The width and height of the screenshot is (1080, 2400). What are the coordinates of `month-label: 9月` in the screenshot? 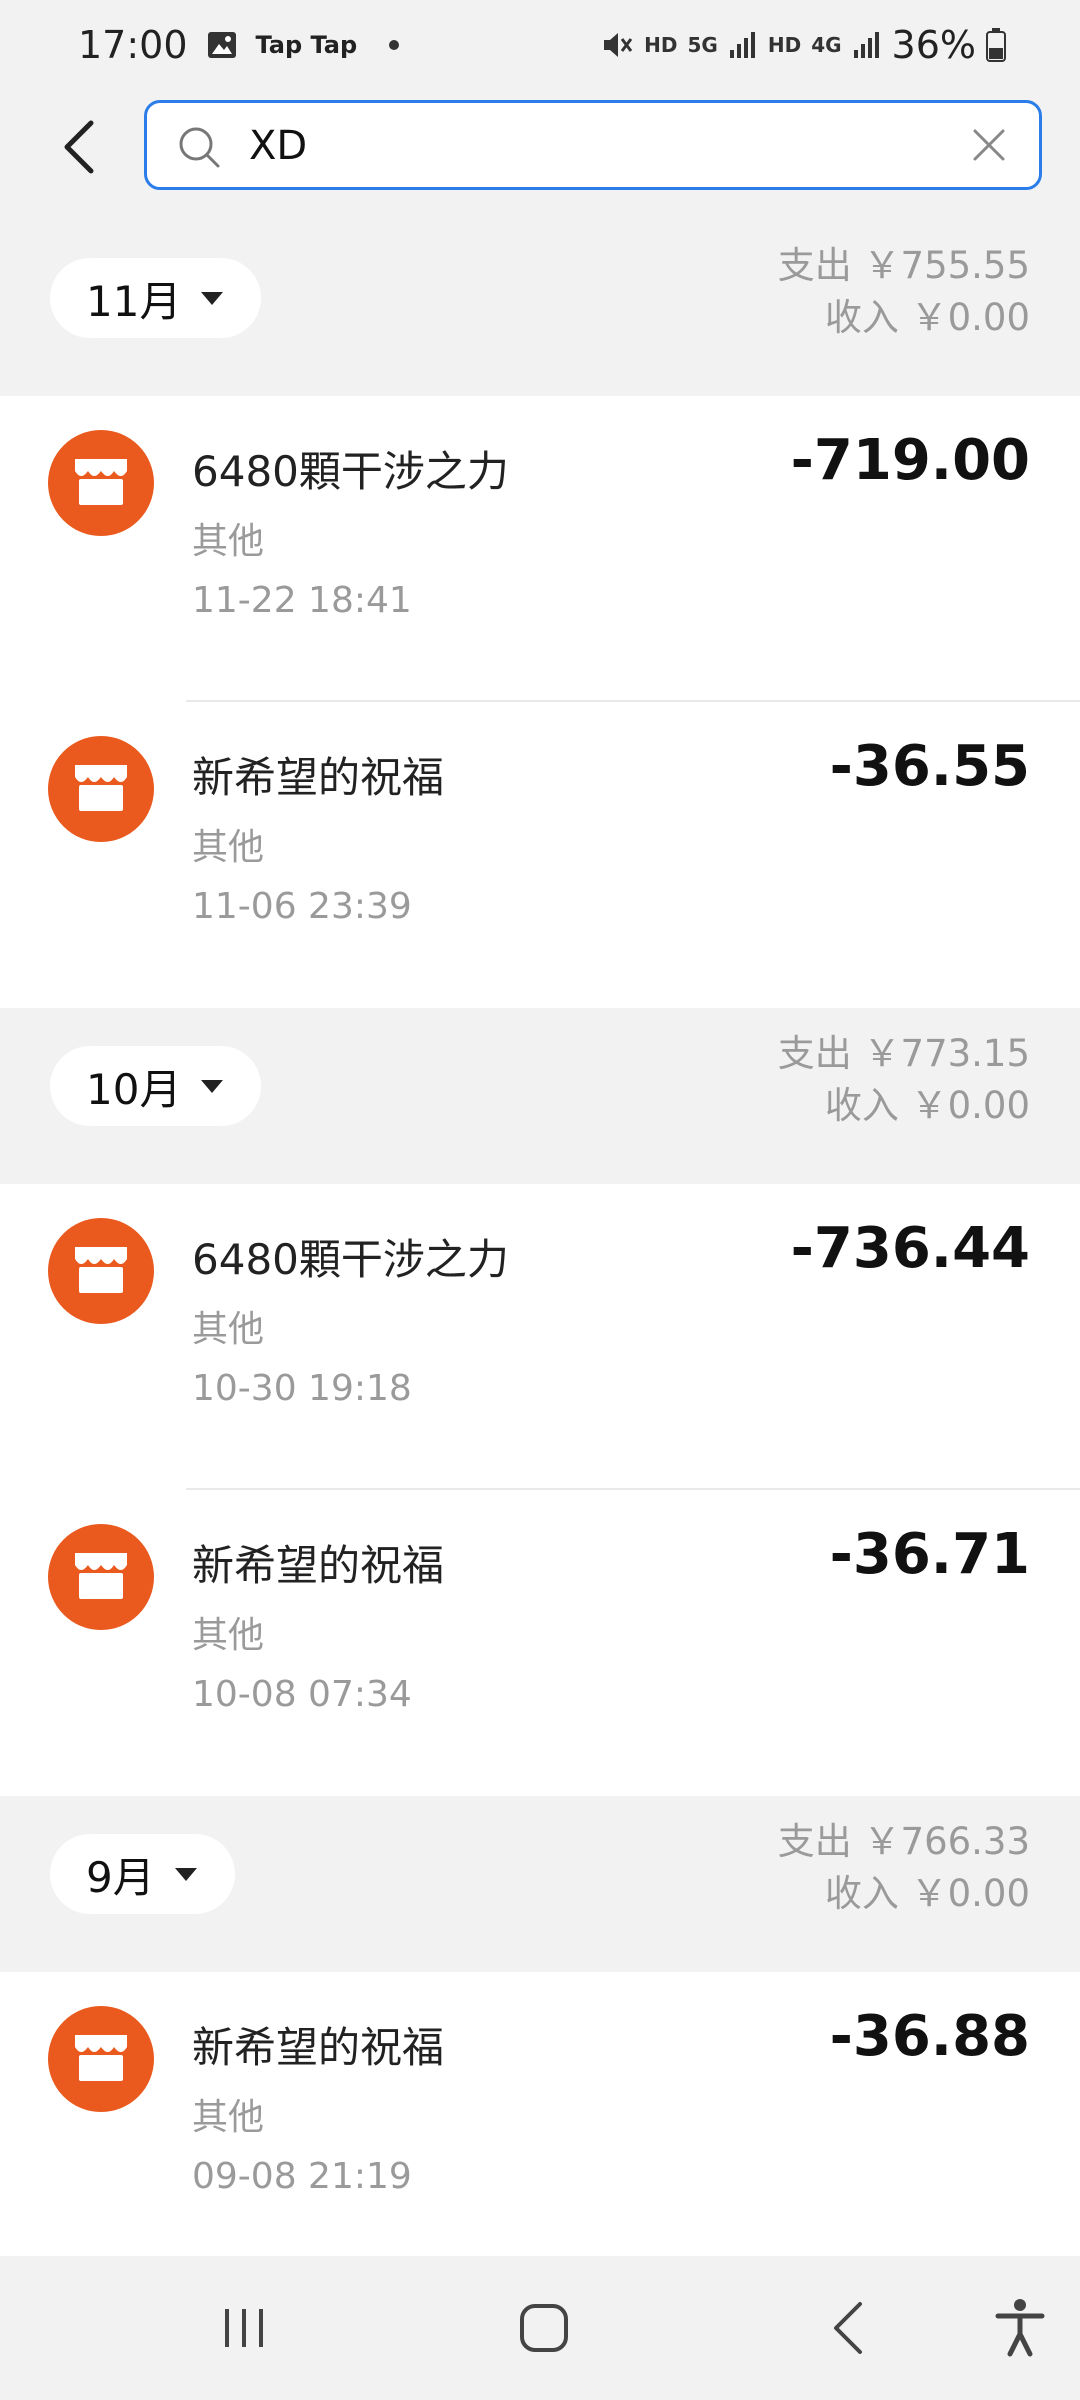 It's located at (120, 1877).